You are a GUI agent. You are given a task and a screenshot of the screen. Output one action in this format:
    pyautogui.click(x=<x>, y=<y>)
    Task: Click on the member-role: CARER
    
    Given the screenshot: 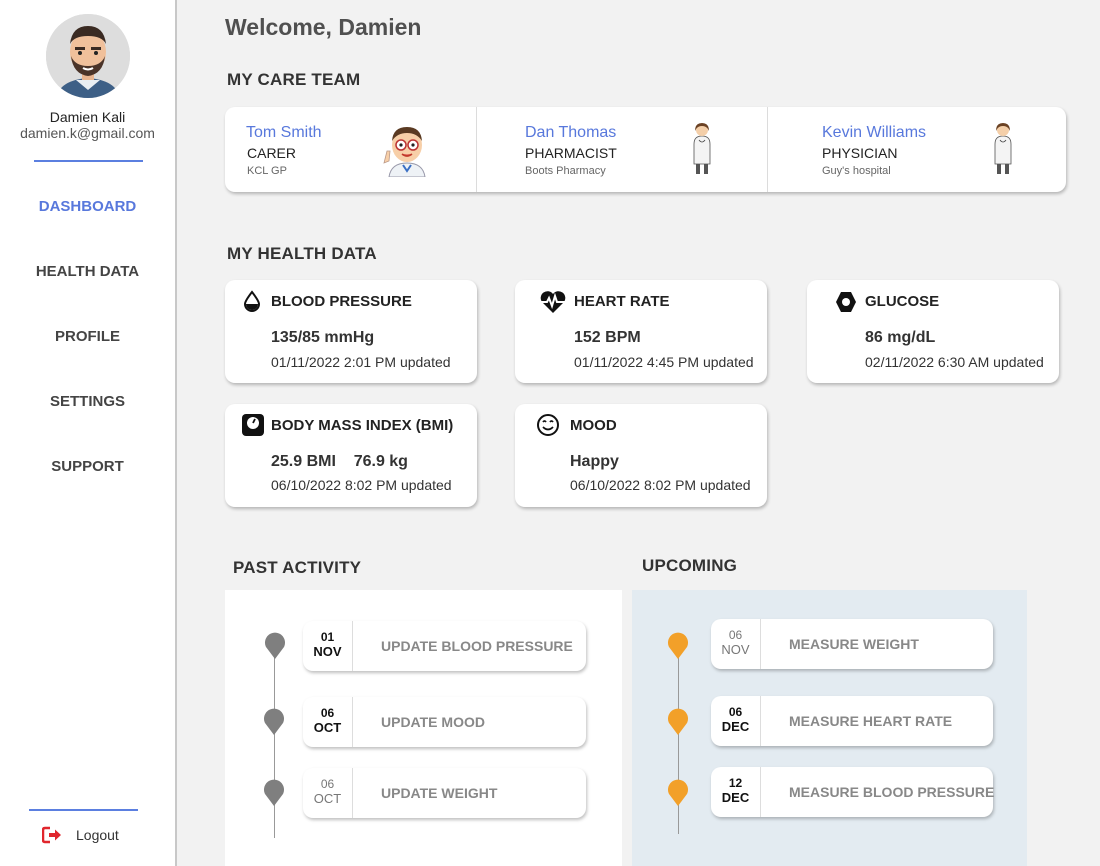 What is the action you would take?
    pyautogui.click(x=272, y=153)
    